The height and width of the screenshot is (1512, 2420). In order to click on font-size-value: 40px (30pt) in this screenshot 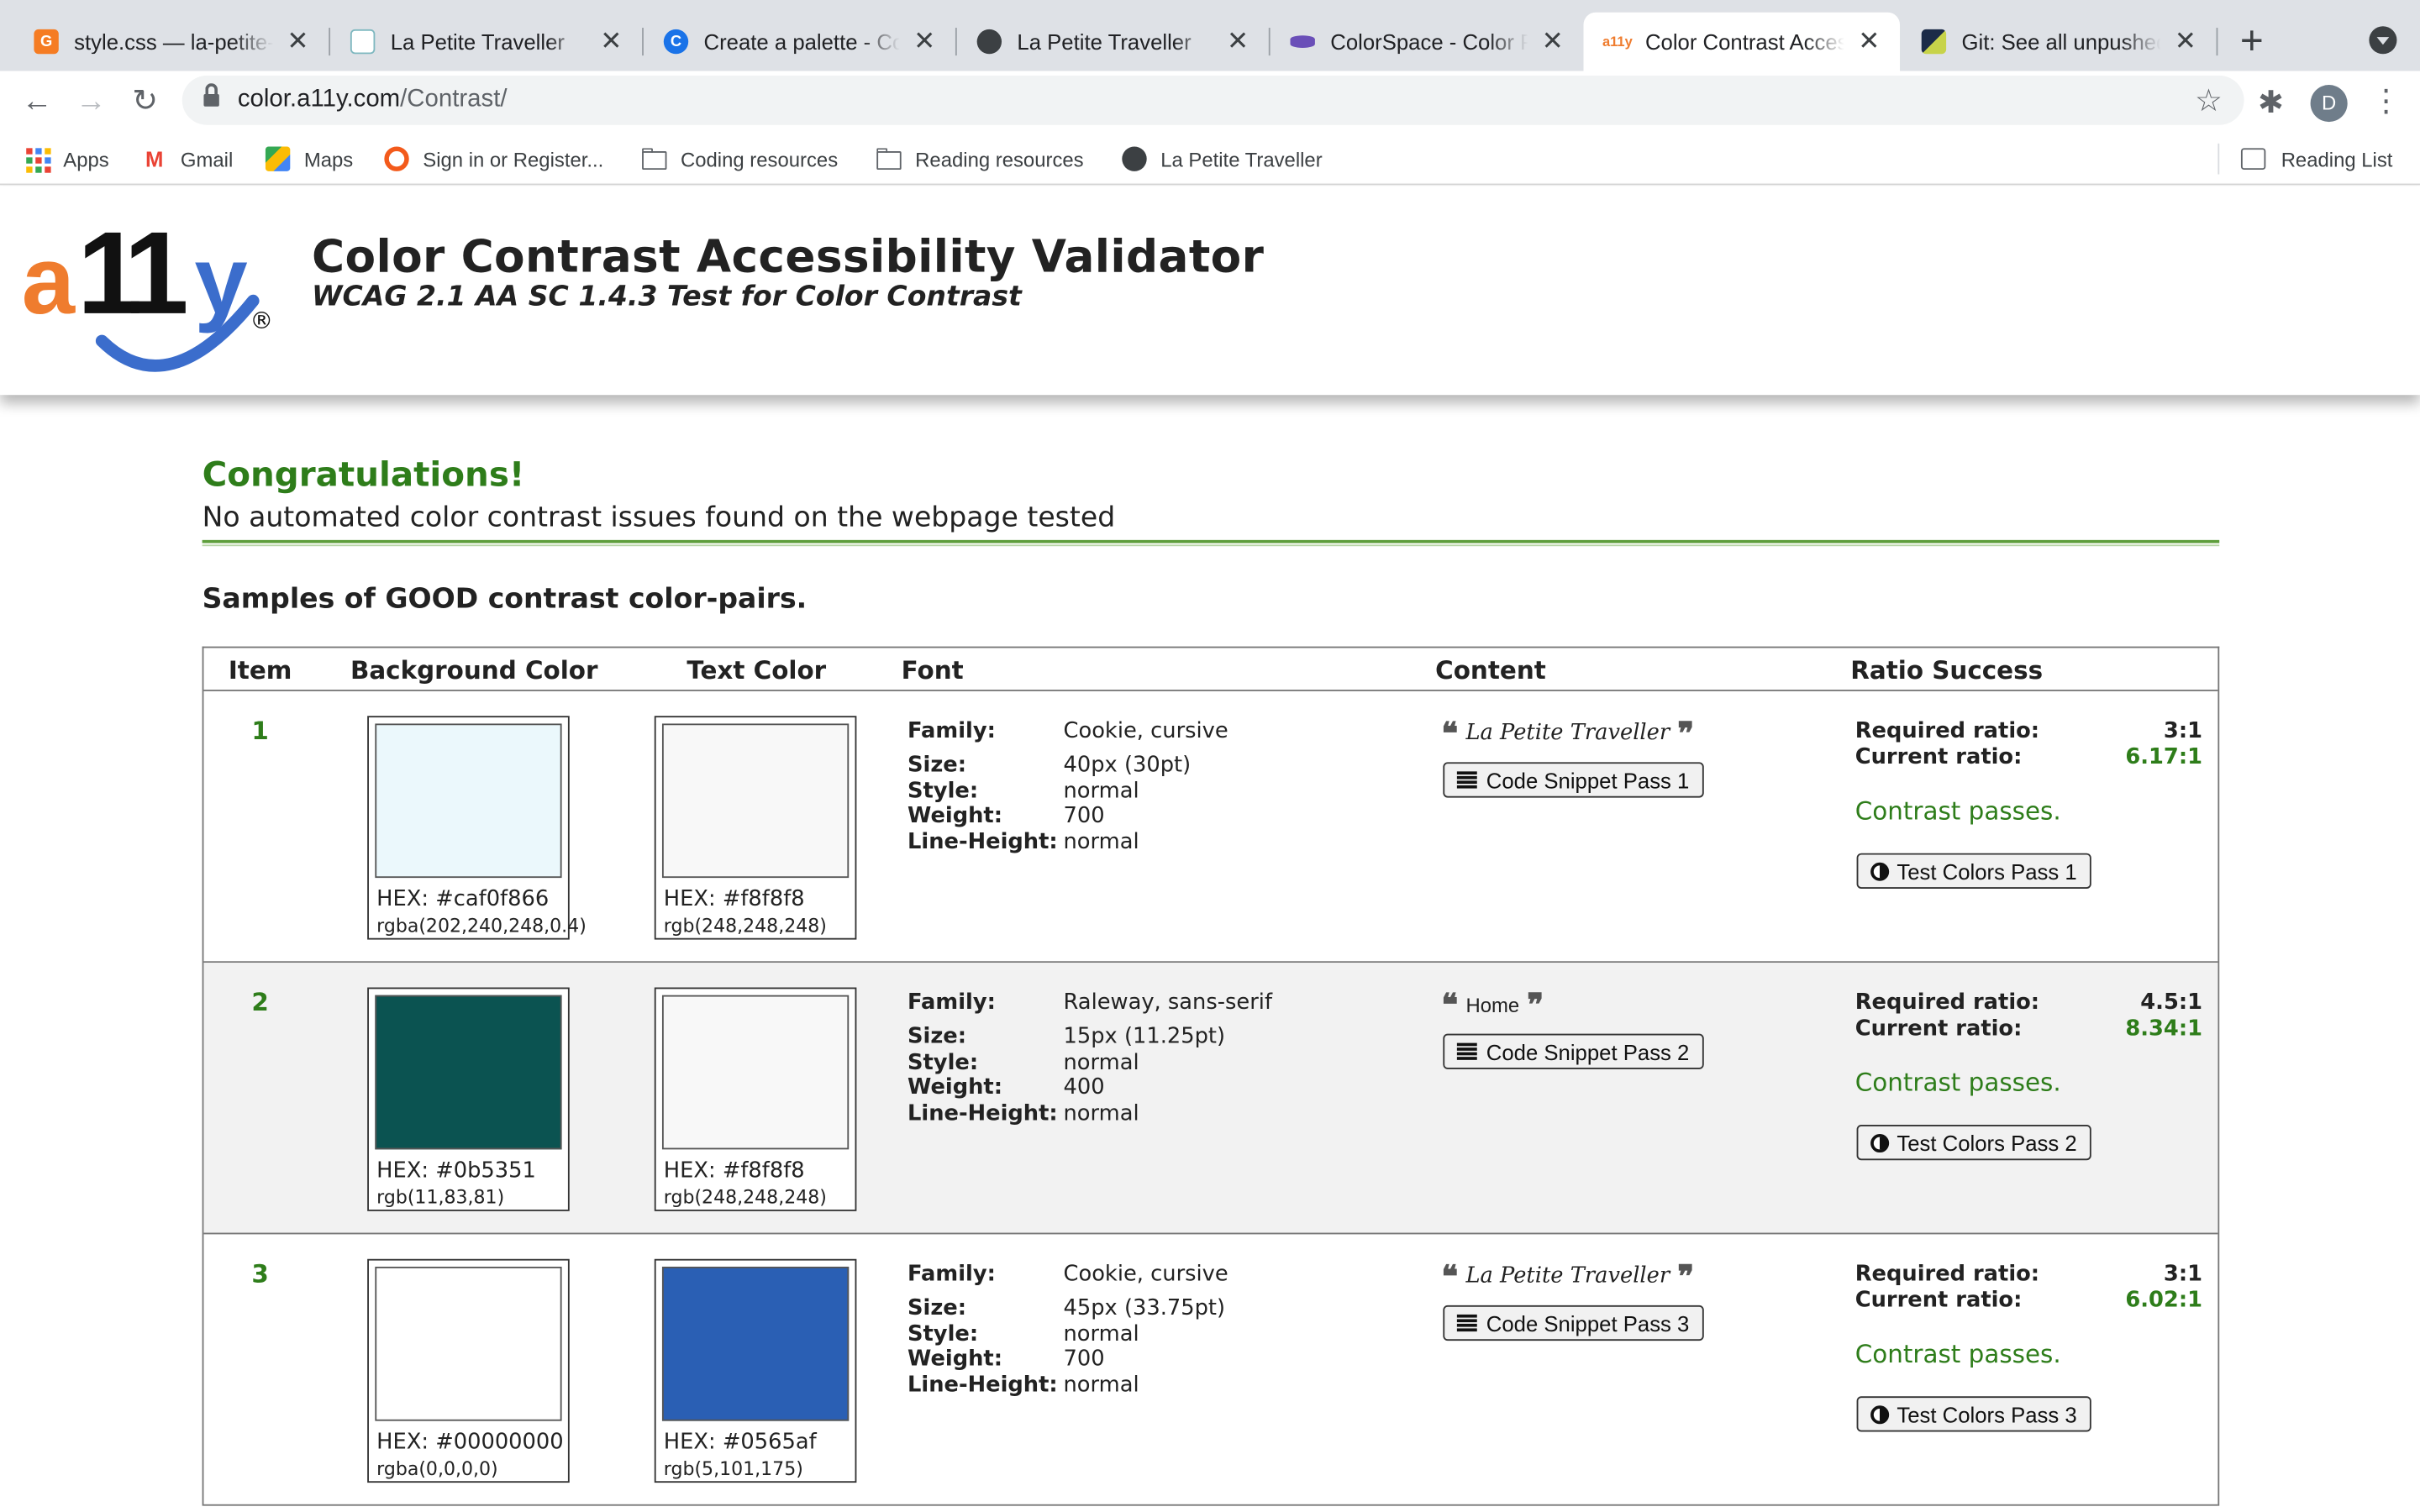, I will do `click(1127, 765)`.